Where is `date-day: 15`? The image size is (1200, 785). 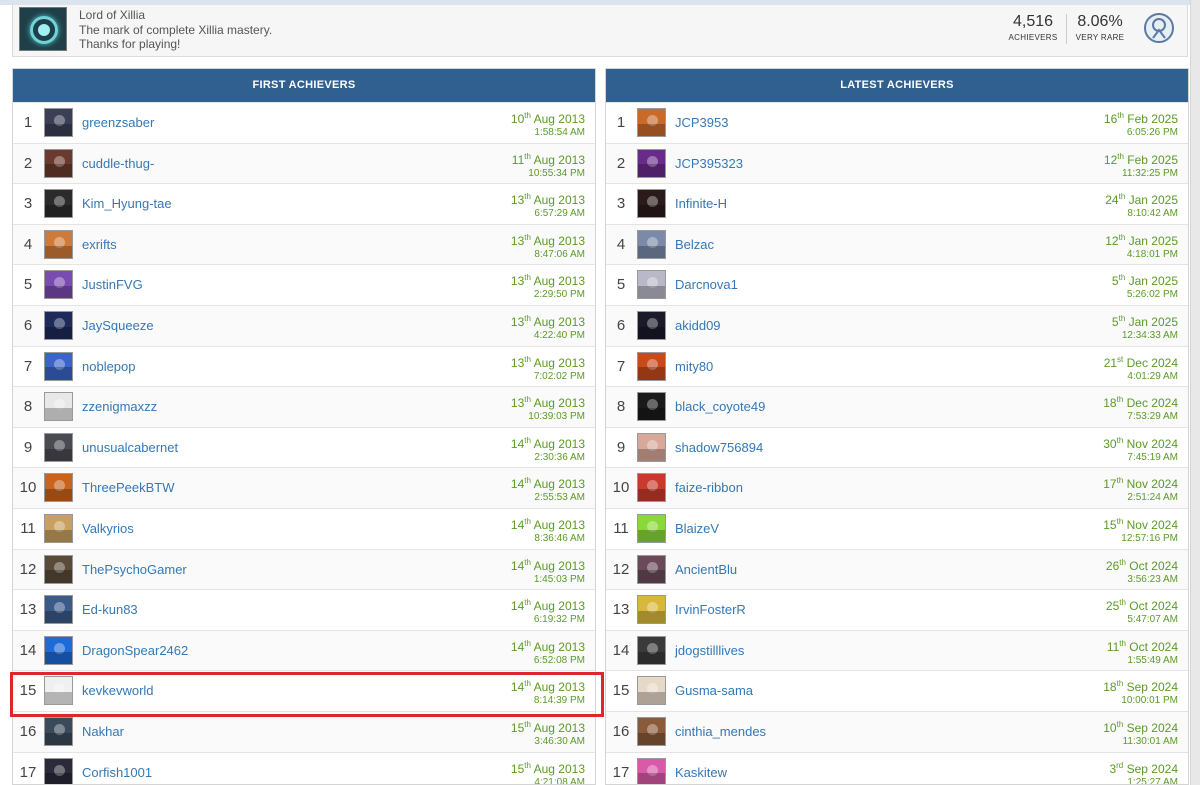
date-day: 15 is located at coordinates (1110, 524).